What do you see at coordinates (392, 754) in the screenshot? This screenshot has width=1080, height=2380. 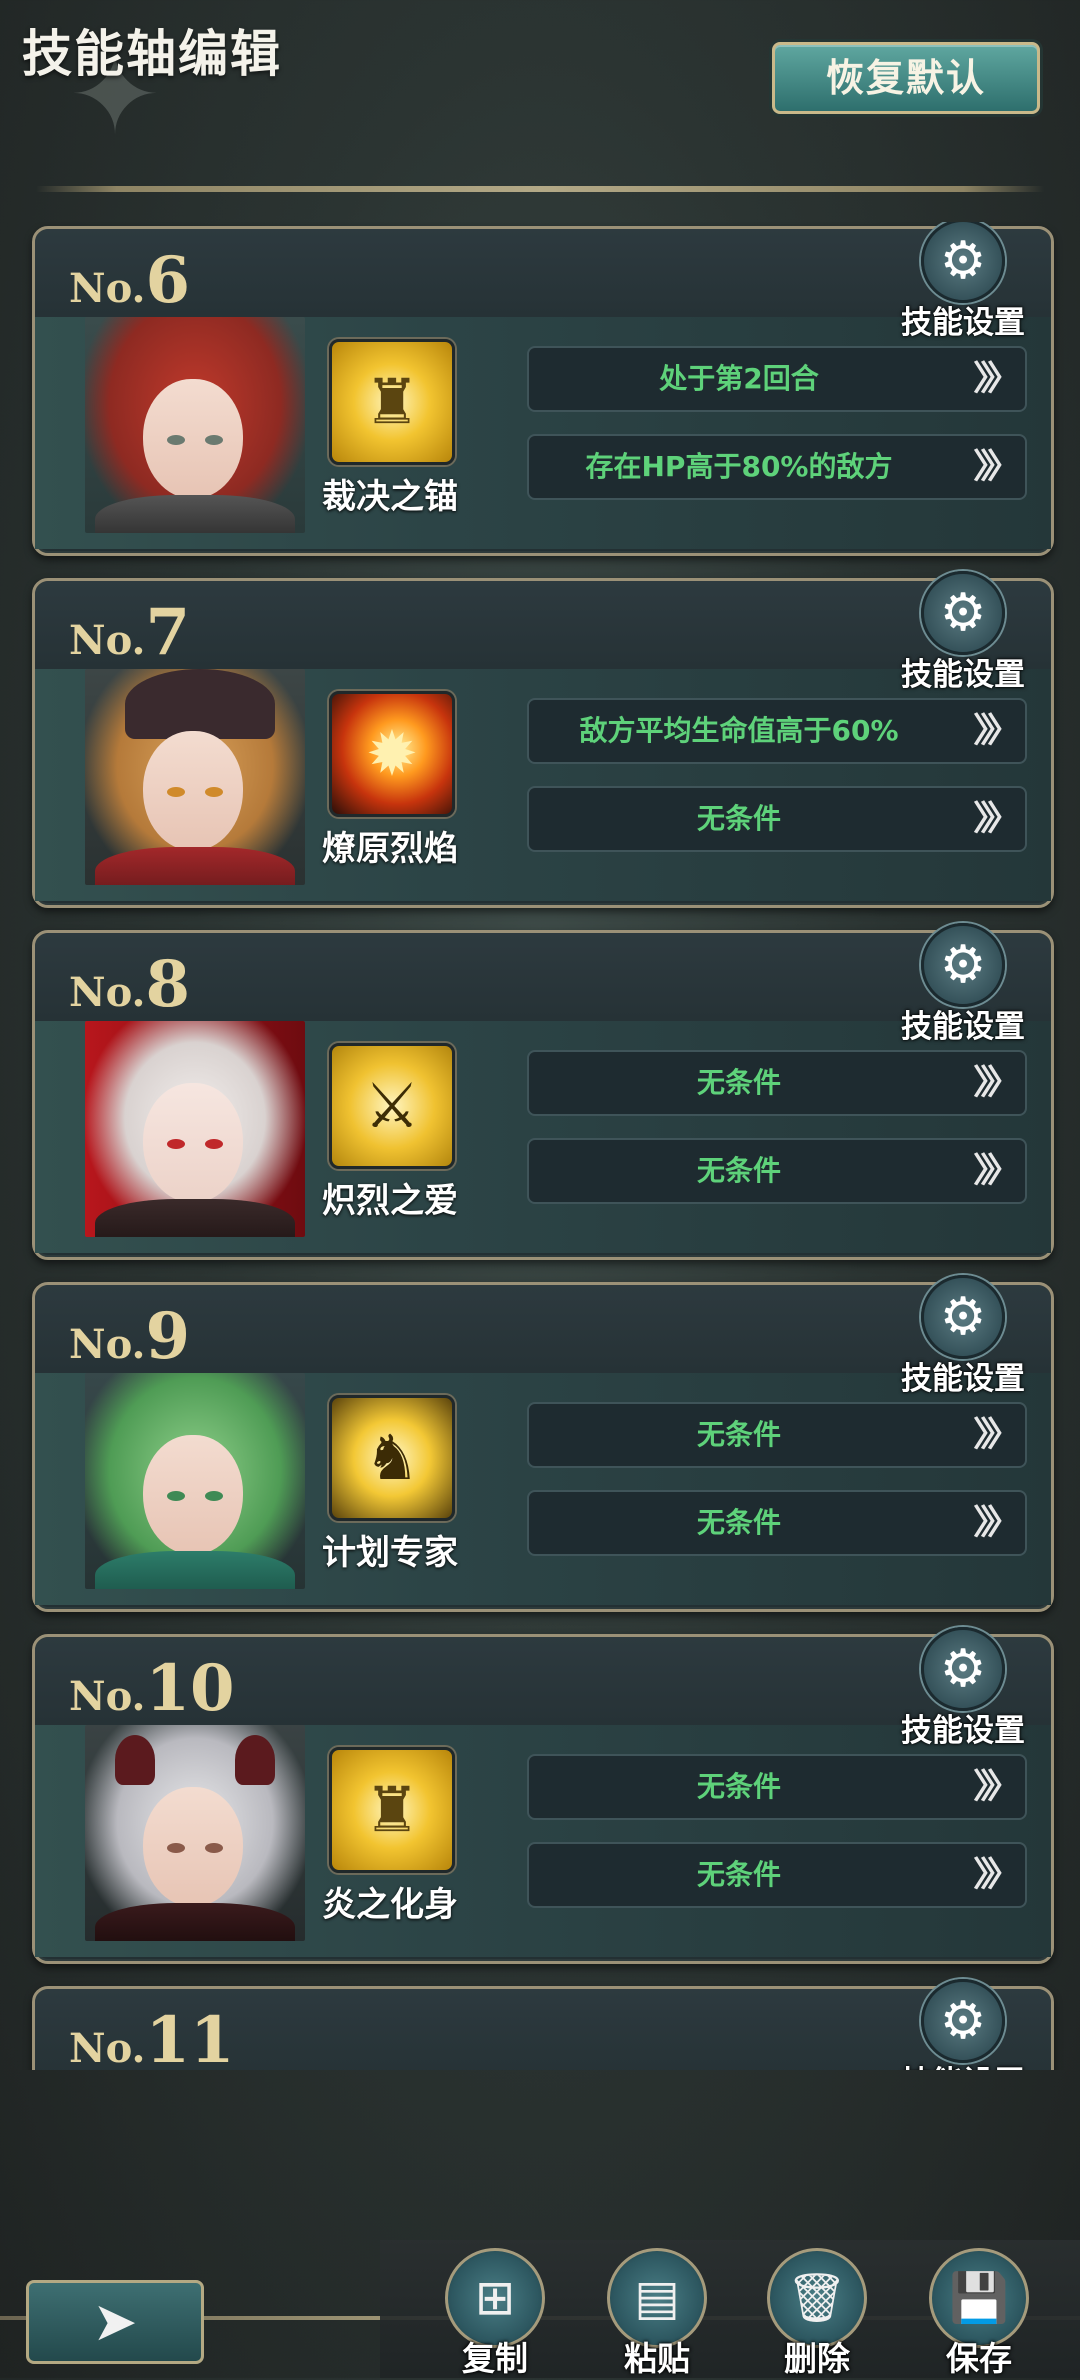 I see `fireball-icon: ✹` at bounding box center [392, 754].